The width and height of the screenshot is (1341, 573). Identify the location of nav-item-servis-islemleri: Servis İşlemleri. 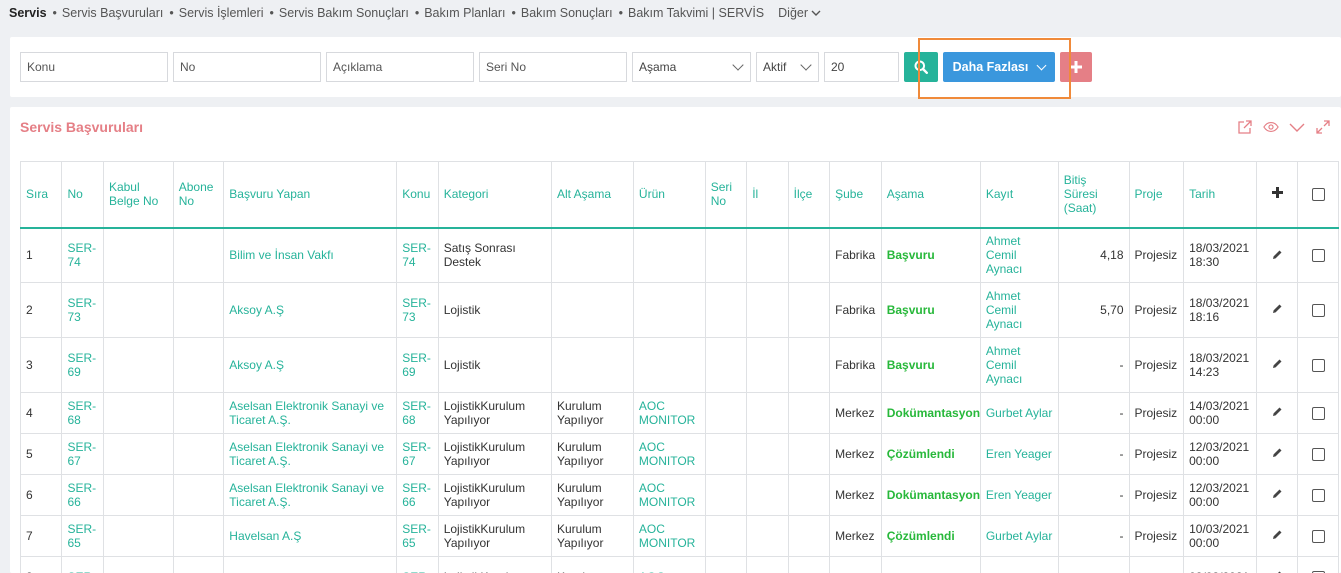
(221, 13).